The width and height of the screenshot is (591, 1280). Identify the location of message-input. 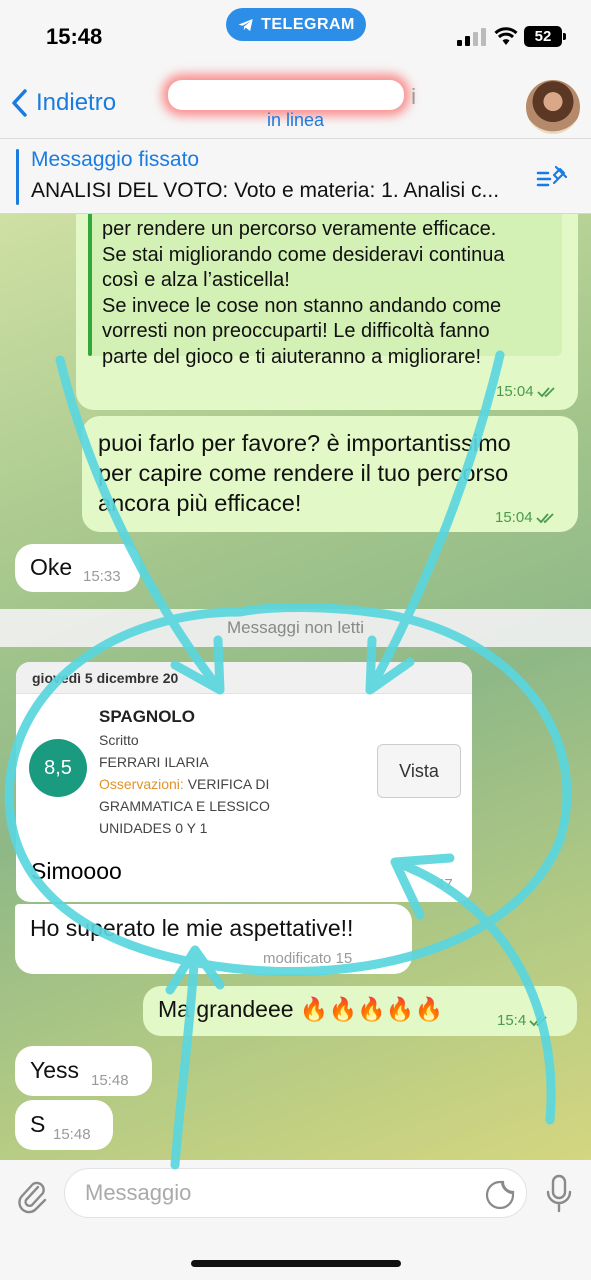
(295, 1193).